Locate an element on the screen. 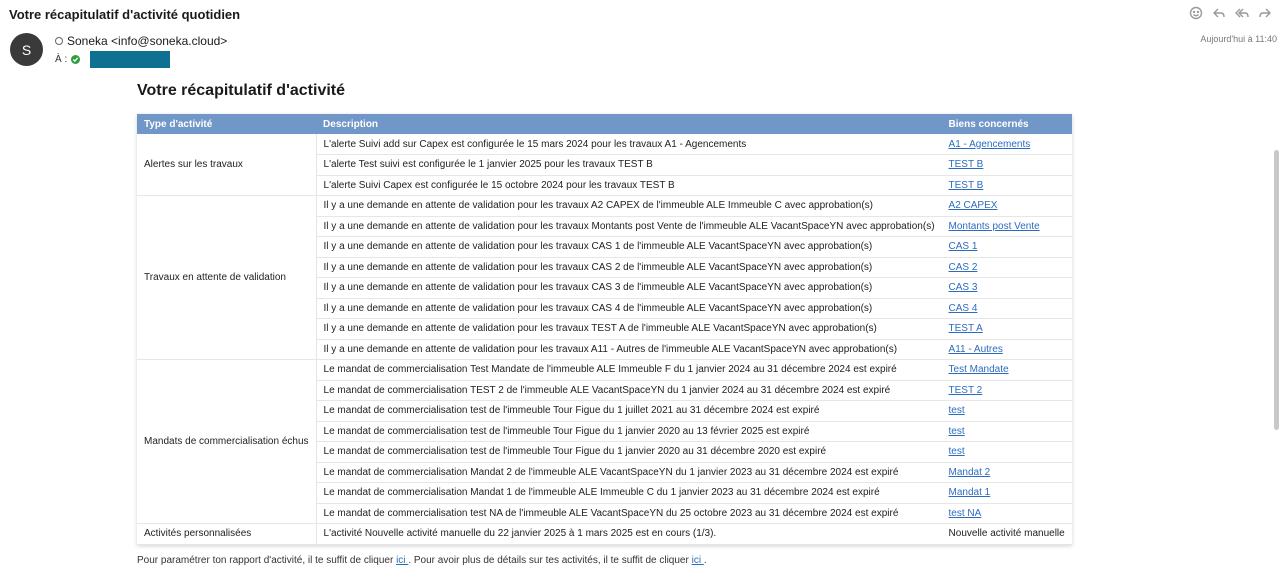 The width and height of the screenshot is (1280, 579). recipient-address-redacted is located at coordinates (130, 59).